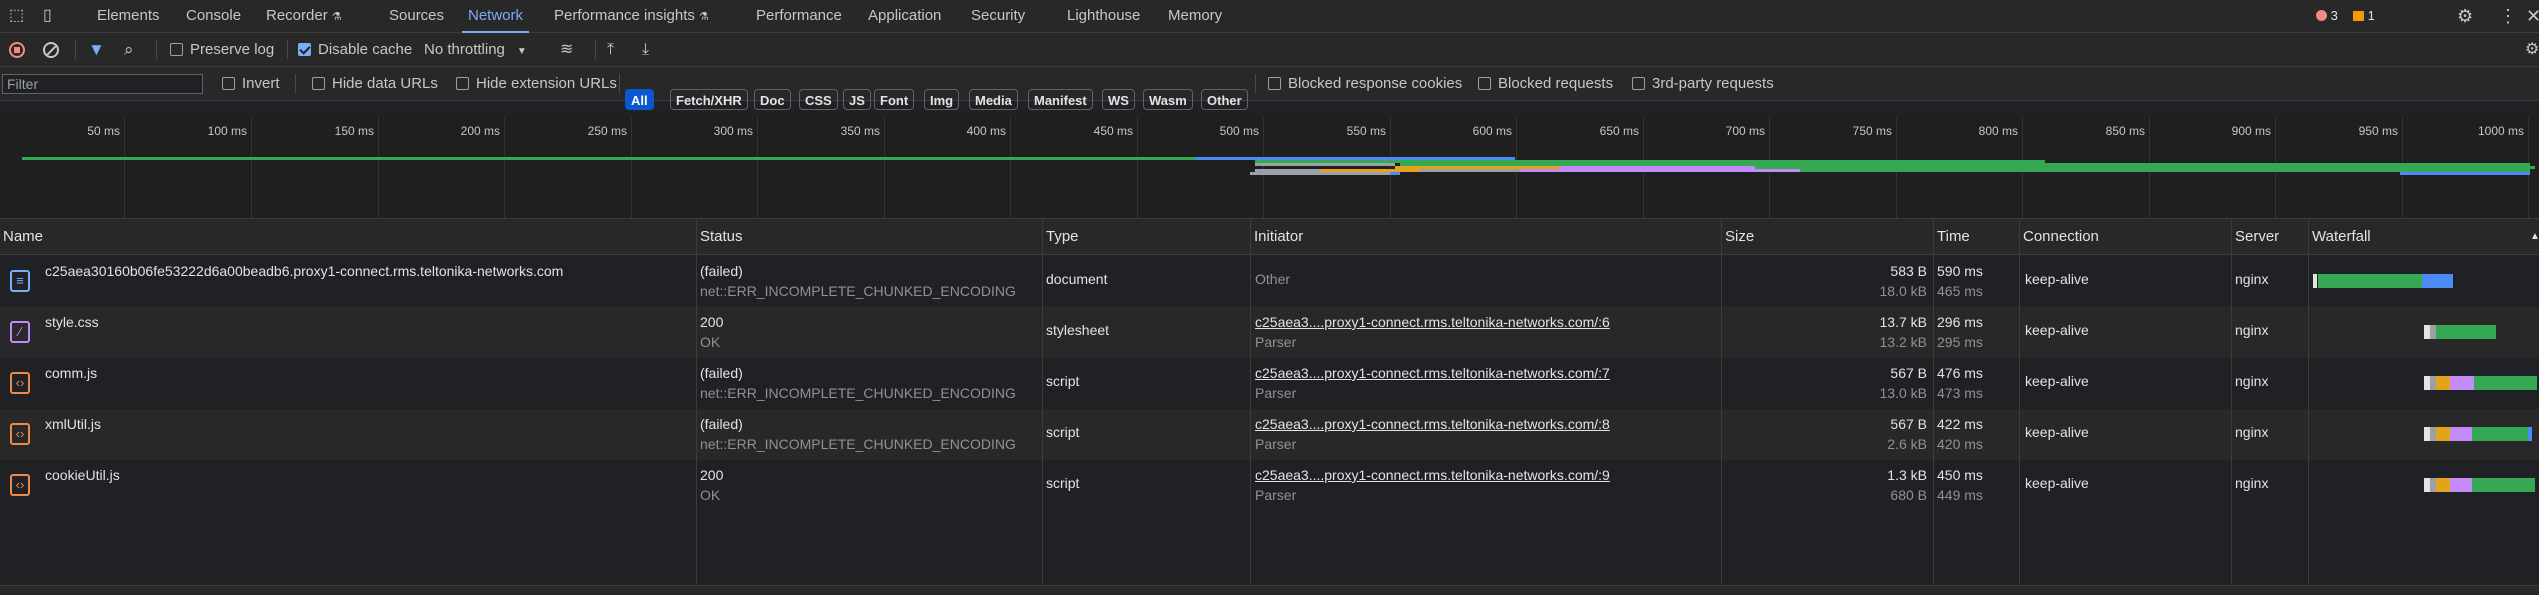 This screenshot has height=595, width=2539. What do you see at coordinates (222, 49) in the screenshot?
I see `preserve-log-checkbox: Preserve log` at bounding box center [222, 49].